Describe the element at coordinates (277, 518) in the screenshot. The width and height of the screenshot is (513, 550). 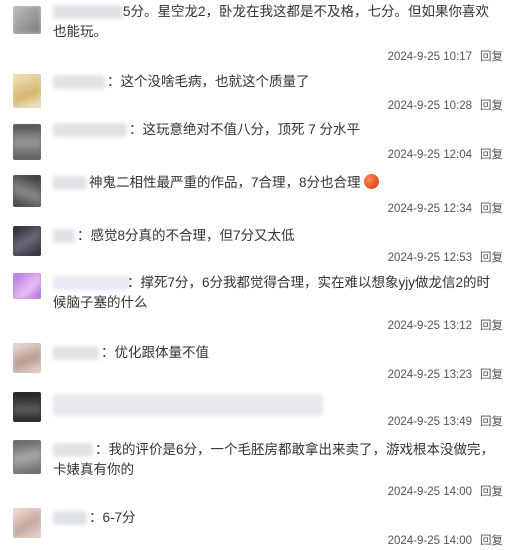
I see `comment-text: ：6-7分` at that location.